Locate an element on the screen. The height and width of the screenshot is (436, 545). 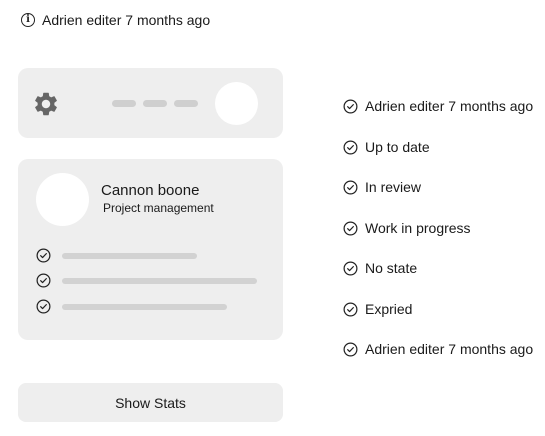
status-item: No state is located at coordinates (380, 268).